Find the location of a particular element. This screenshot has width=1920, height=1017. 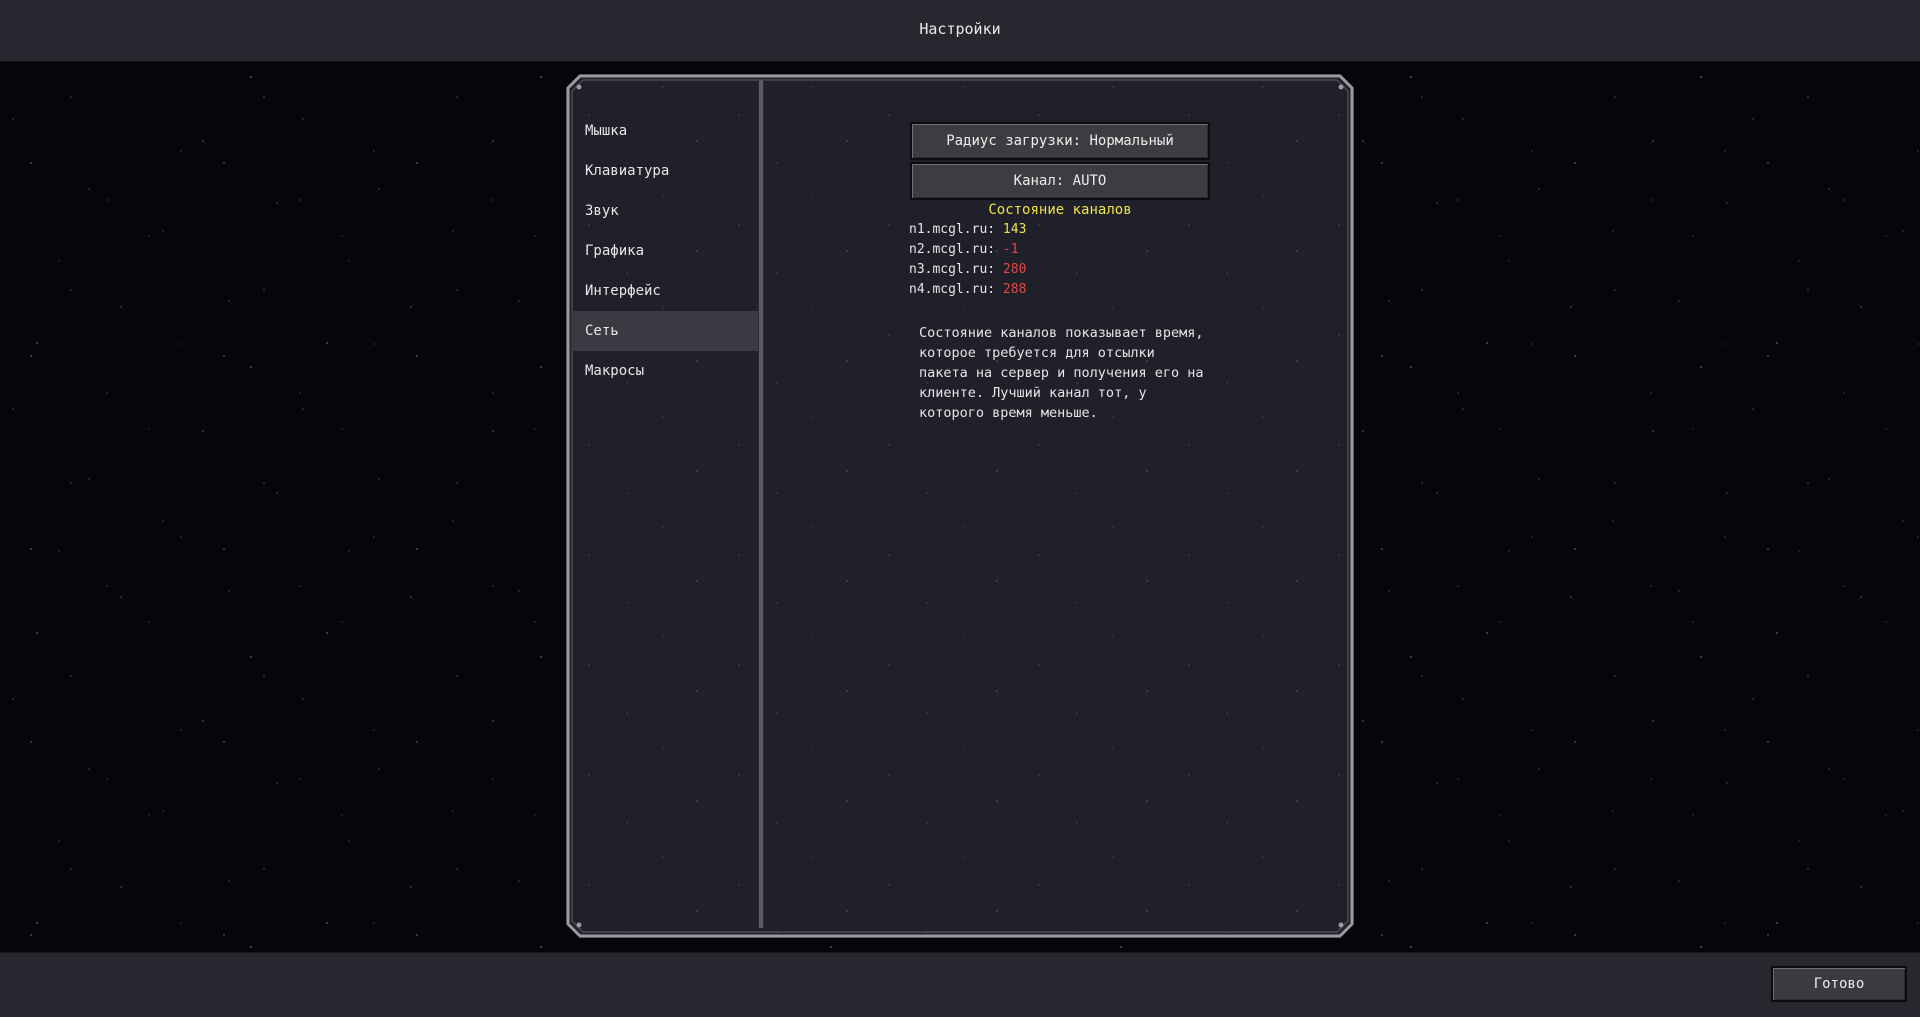

sidebar-item-label: Сеть is located at coordinates (602, 331).